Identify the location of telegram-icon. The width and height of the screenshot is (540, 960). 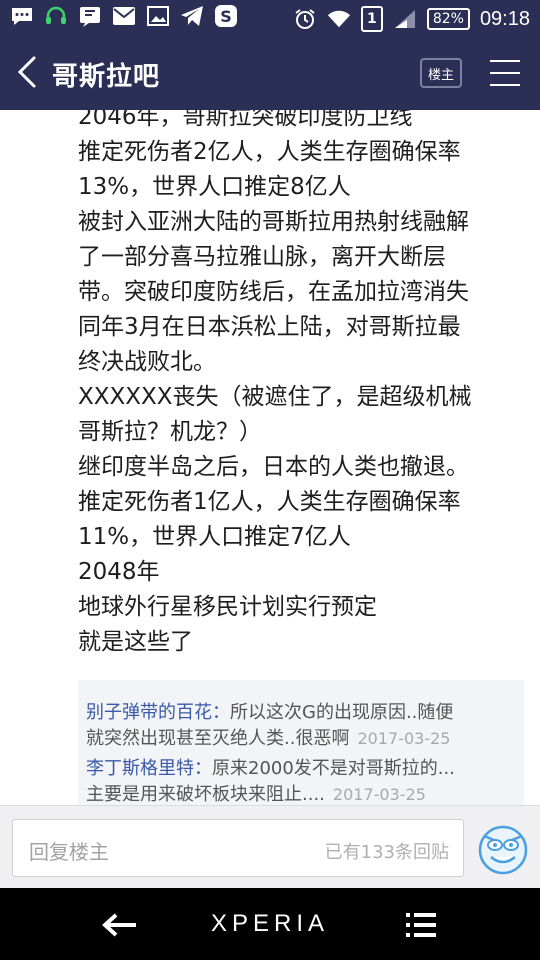
(192, 16).